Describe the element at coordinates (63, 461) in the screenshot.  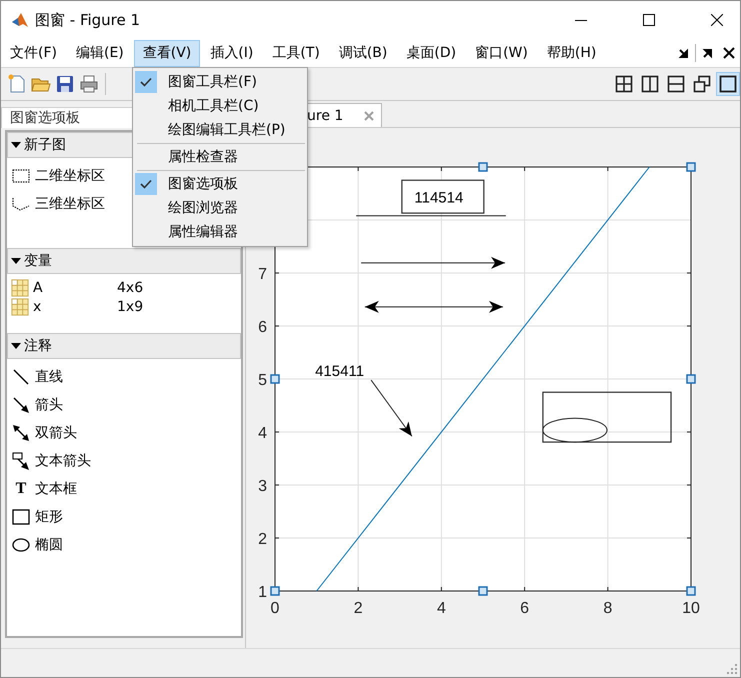
I see `palette-item: 文本箭头` at that location.